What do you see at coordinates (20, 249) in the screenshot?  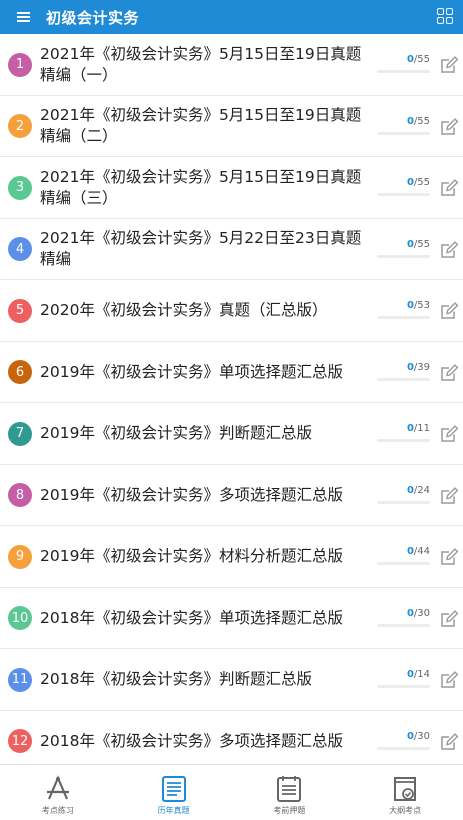 I see `index-badge: 4` at bounding box center [20, 249].